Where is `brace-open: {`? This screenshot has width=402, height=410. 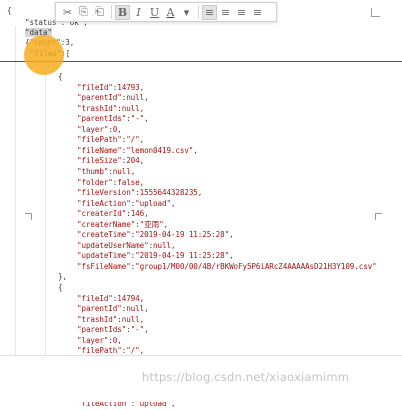
brace-open: { is located at coordinates (9, 10).